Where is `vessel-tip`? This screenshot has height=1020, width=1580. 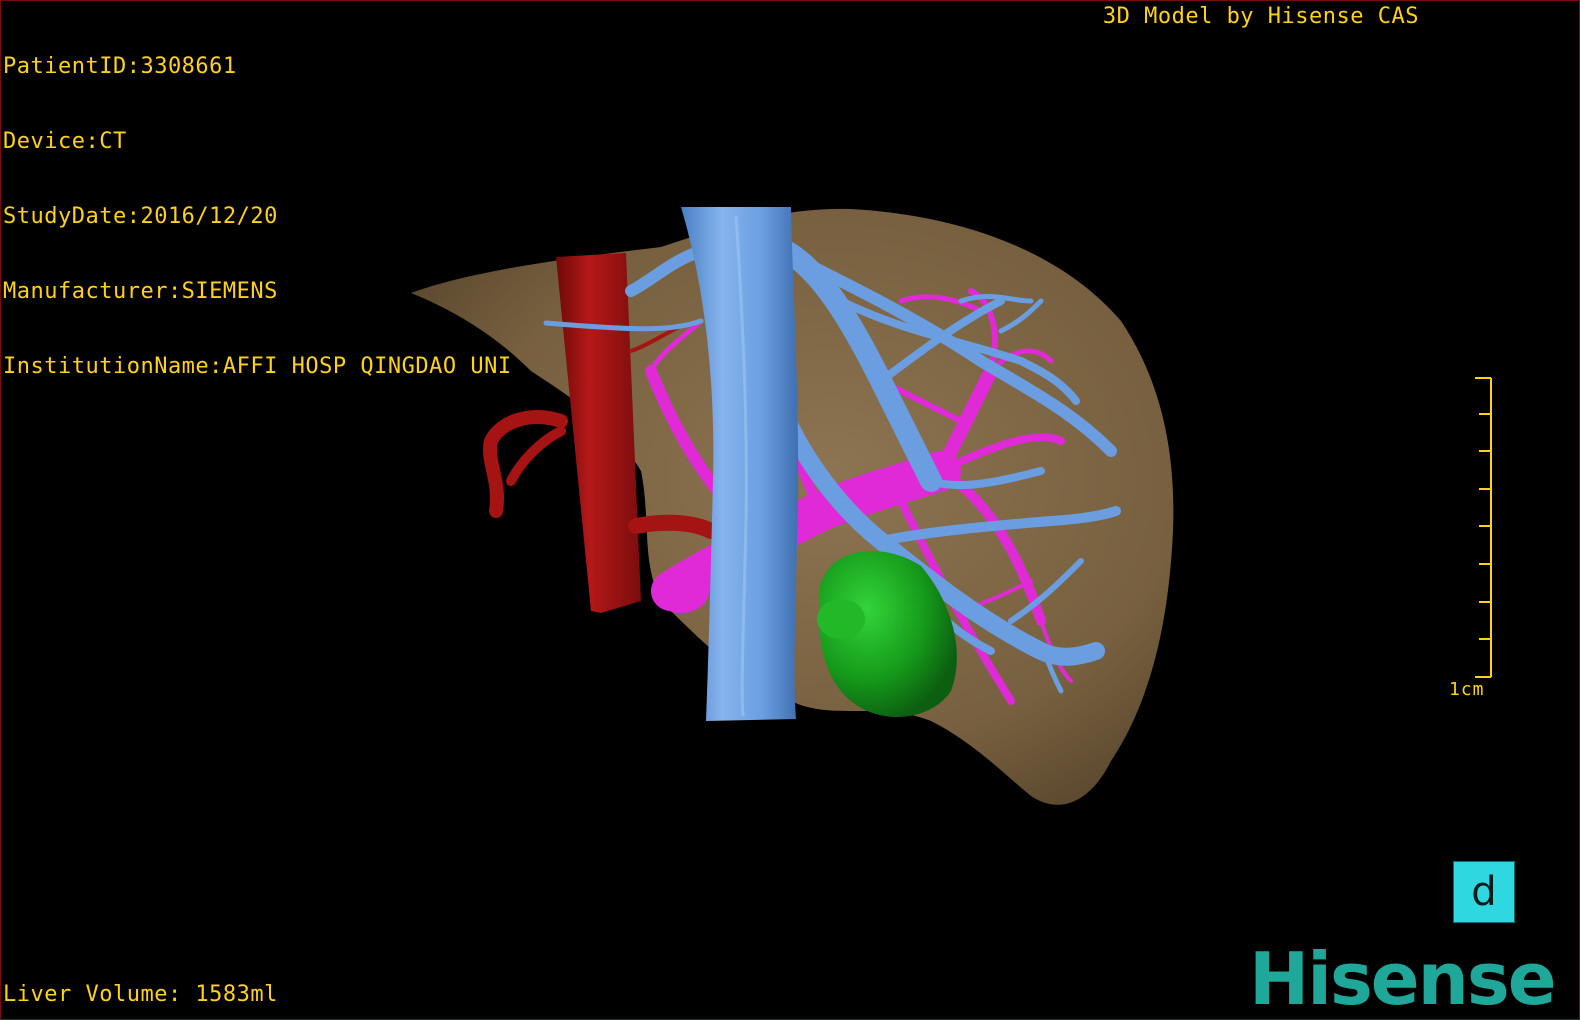 vessel-tip is located at coordinates (1089, 653).